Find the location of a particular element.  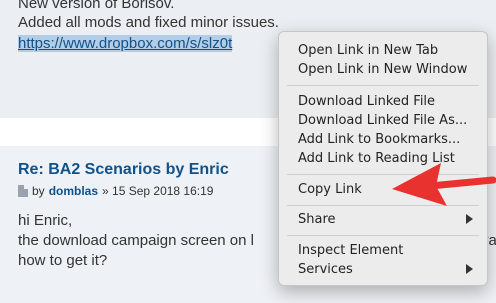

post-link-line: https://www.dropbox.com/s/slz0t is located at coordinates (125, 44).